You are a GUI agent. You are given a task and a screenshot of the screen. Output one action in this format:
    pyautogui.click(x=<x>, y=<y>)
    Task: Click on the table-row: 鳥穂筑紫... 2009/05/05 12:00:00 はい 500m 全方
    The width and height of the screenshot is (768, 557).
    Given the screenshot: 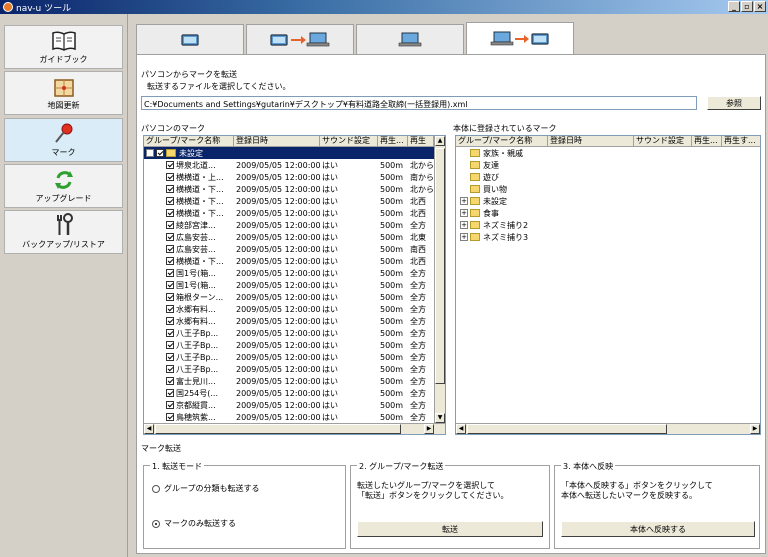 What is the action you would take?
    pyautogui.click(x=294, y=417)
    